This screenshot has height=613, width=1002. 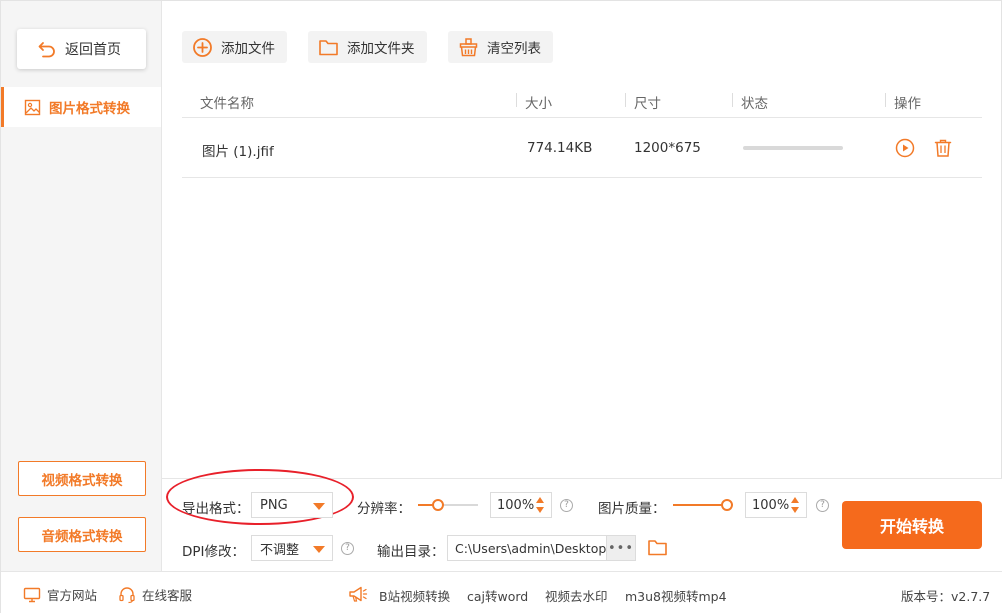 I want to click on resolution-label: 分辨率：, so click(x=384, y=509).